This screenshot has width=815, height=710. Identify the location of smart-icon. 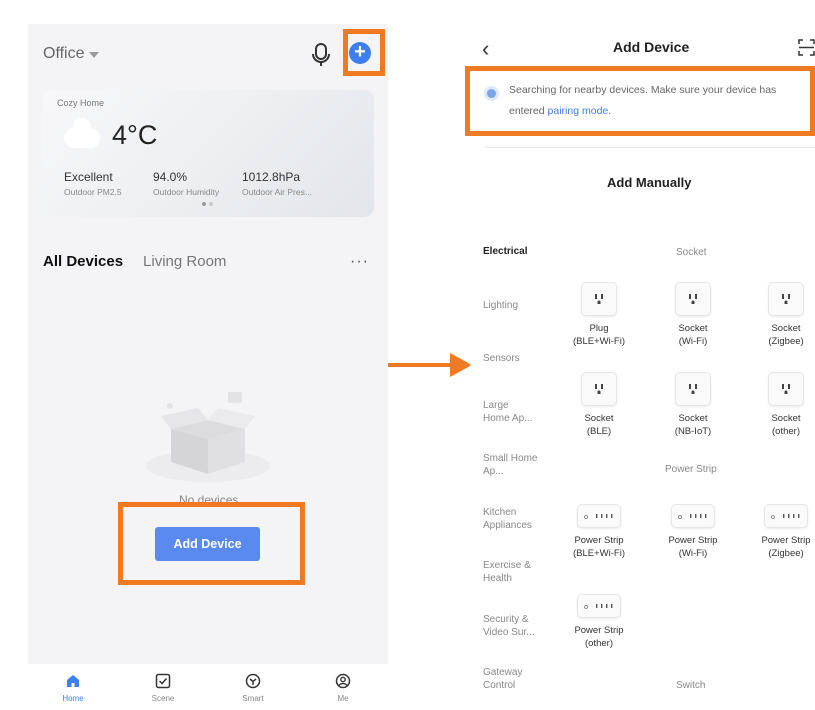
(253, 681).